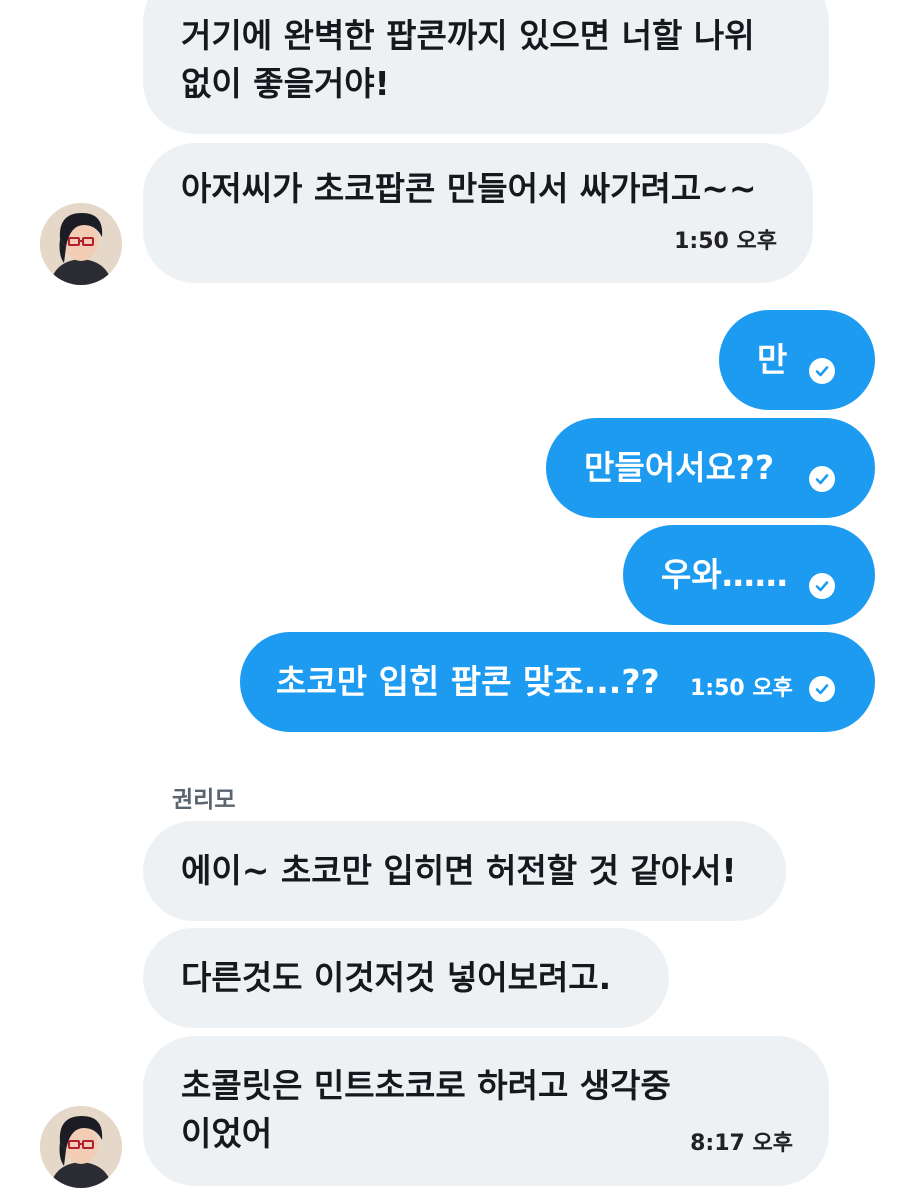 This screenshot has height=1200, width=901. What do you see at coordinates (469, 188) in the screenshot?
I see `message-text: 아저씨가 초코팝콘 만들어서 싸가려고~~` at bounding box center [469, 188].